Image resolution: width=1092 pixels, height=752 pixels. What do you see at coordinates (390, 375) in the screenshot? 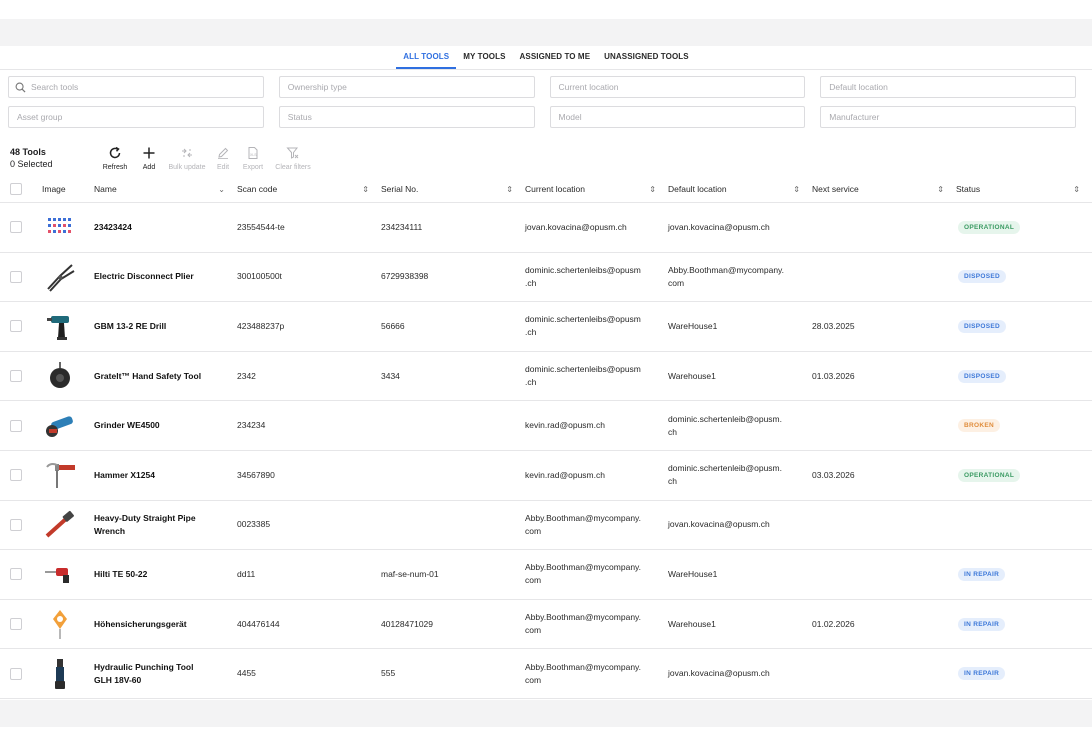
I see `serial-number: 3434` at bounding box center [390, 375].